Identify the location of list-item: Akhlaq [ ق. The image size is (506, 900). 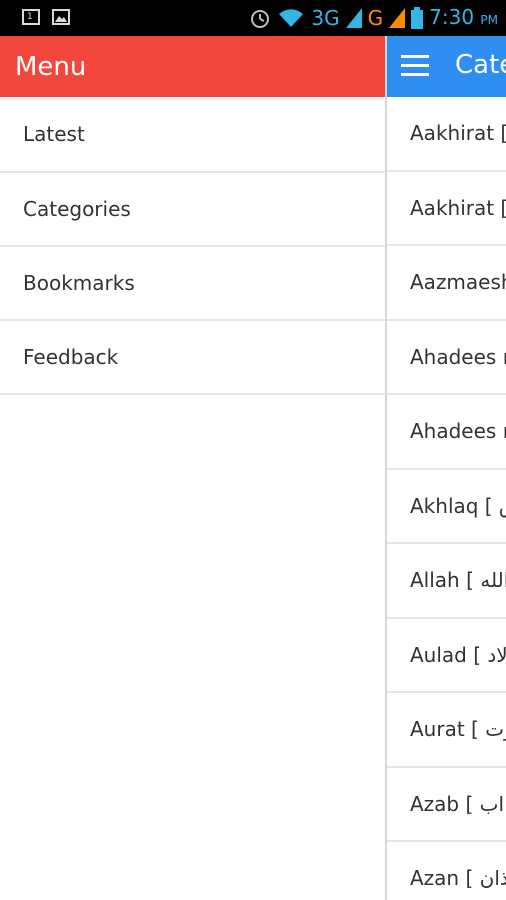
(446, 507).